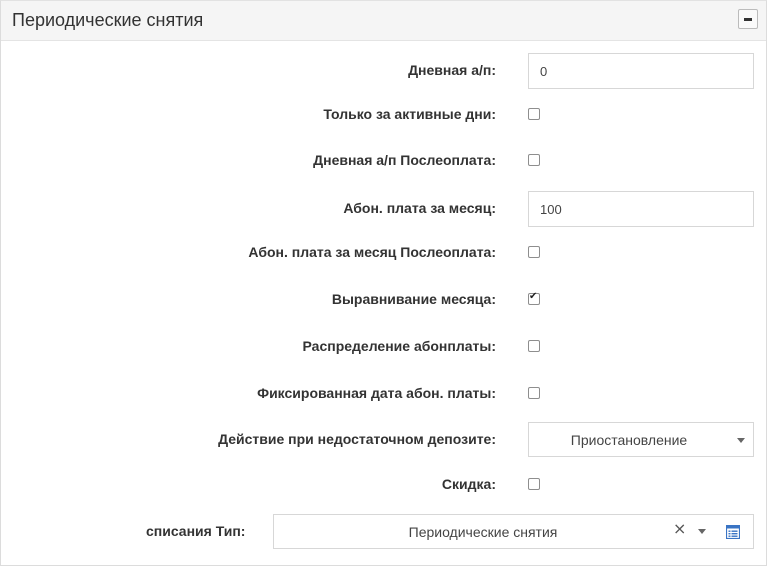 The width and height of the screenshot is (767, 566). What do you see at coordinates (534, 346) in the screenshot?
I see `fee-distribution-checkbox` at bounding box center [534, 346].